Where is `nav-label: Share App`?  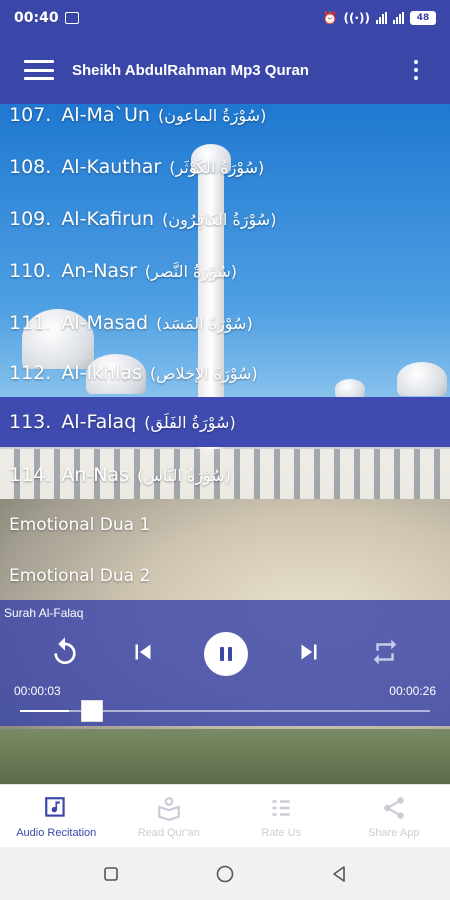
nav-label: Share App is located at coordinates (394, 833).